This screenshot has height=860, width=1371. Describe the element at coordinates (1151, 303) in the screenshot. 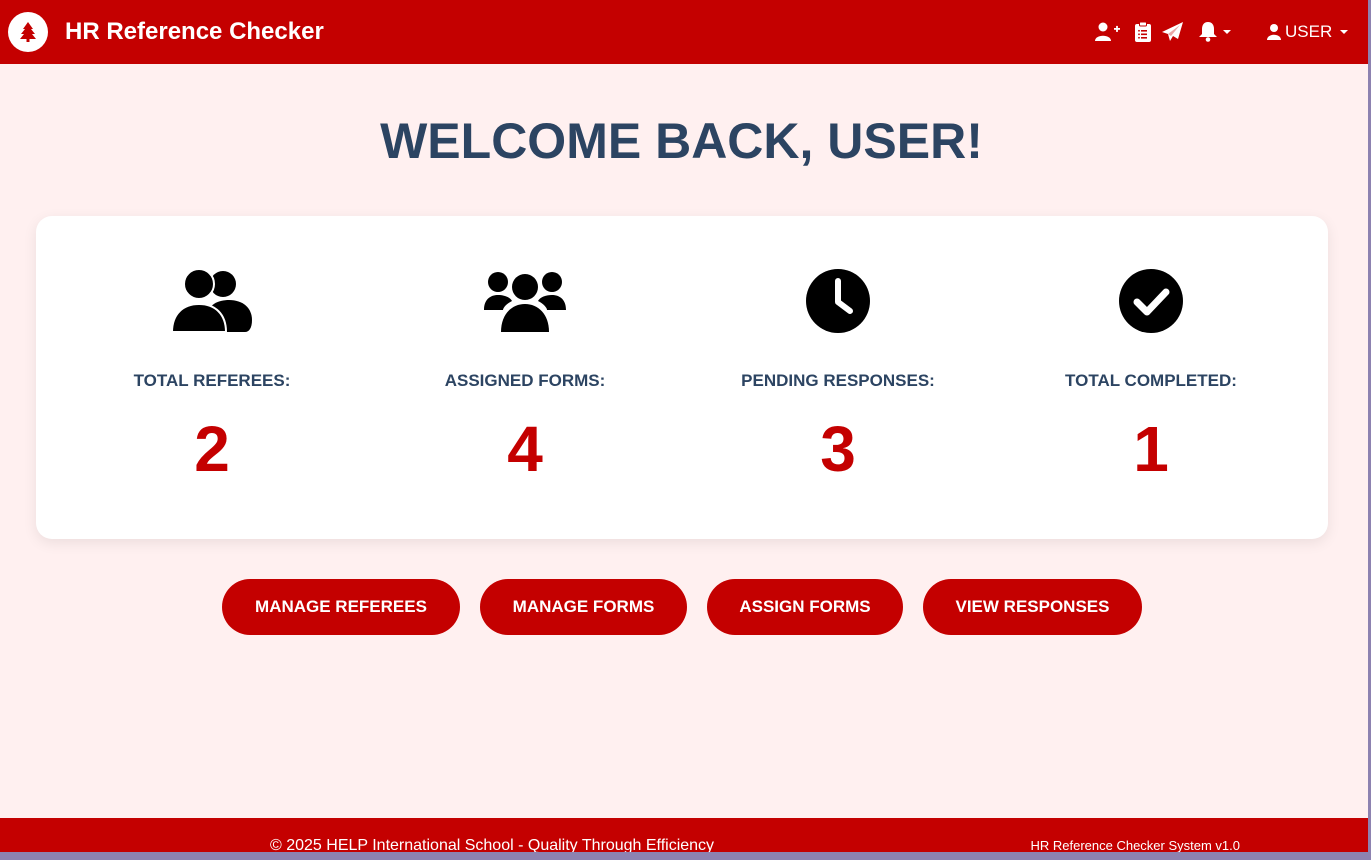

I see `check-circle-icon` at that location.